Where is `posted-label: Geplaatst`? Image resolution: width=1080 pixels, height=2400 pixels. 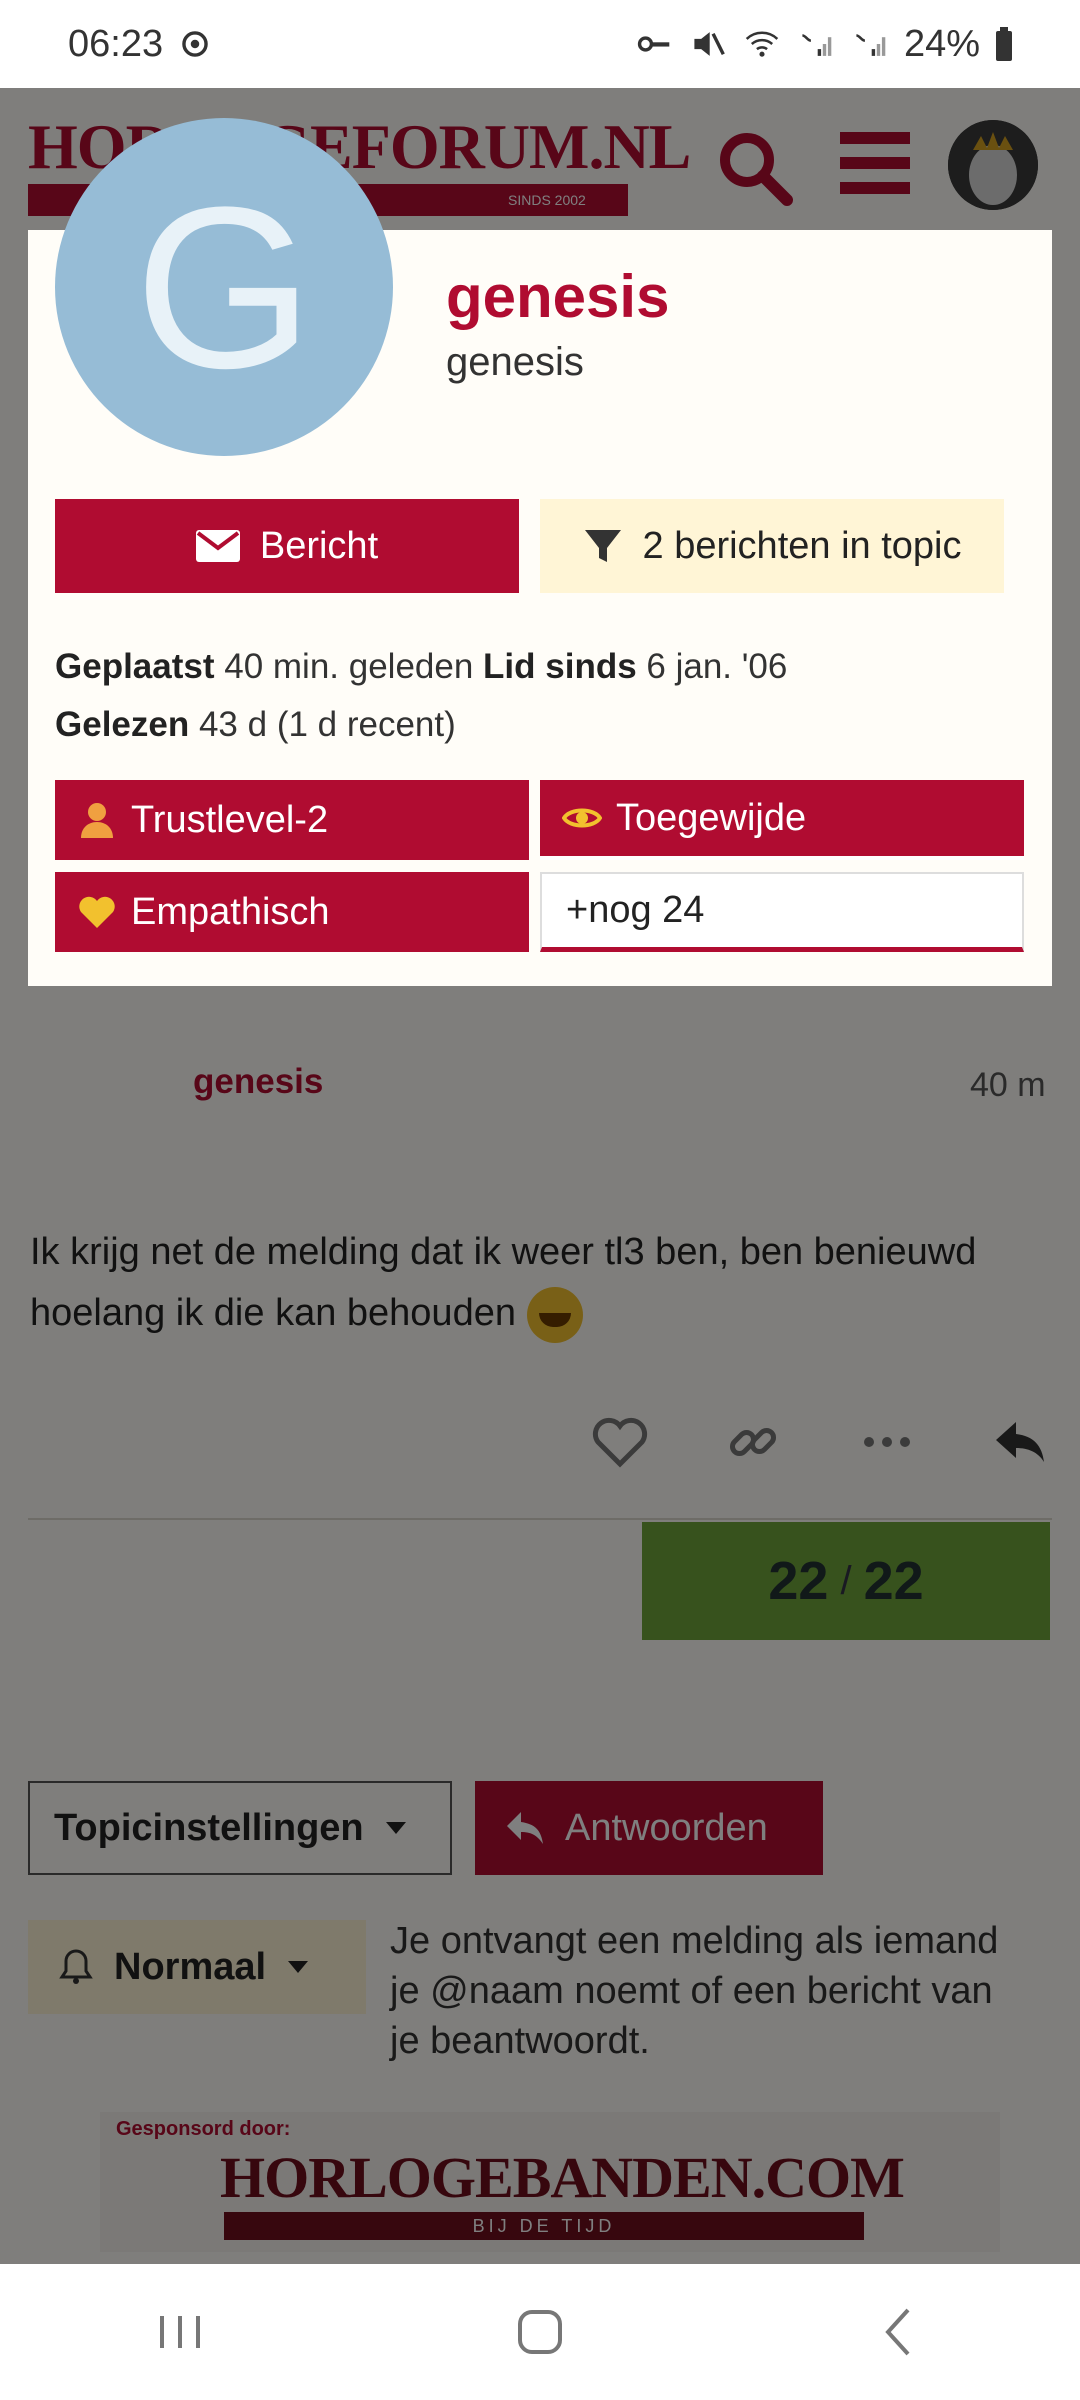
posted-label: Geplaatst is located at coordinates (135, 666).